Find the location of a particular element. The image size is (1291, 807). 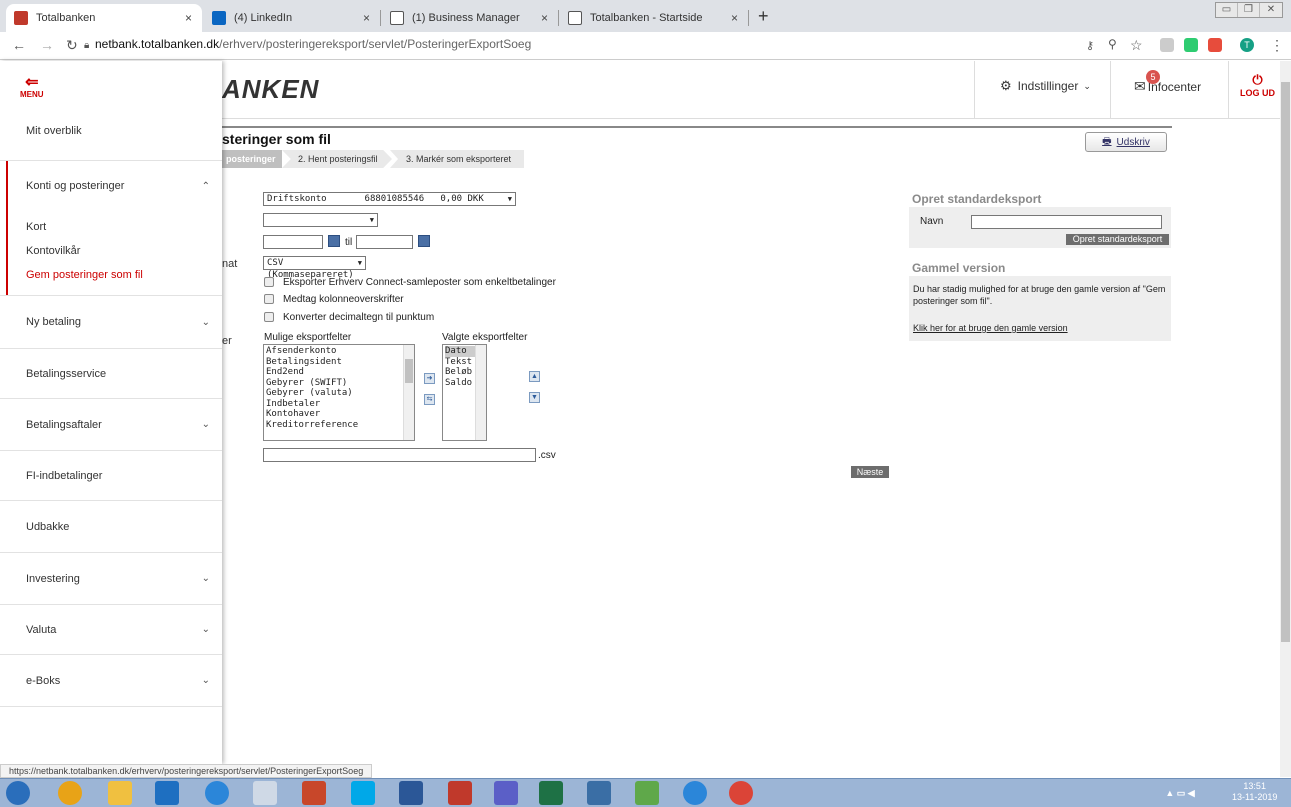

restore-icon: ❐ is located at coordinates (1249, 10).